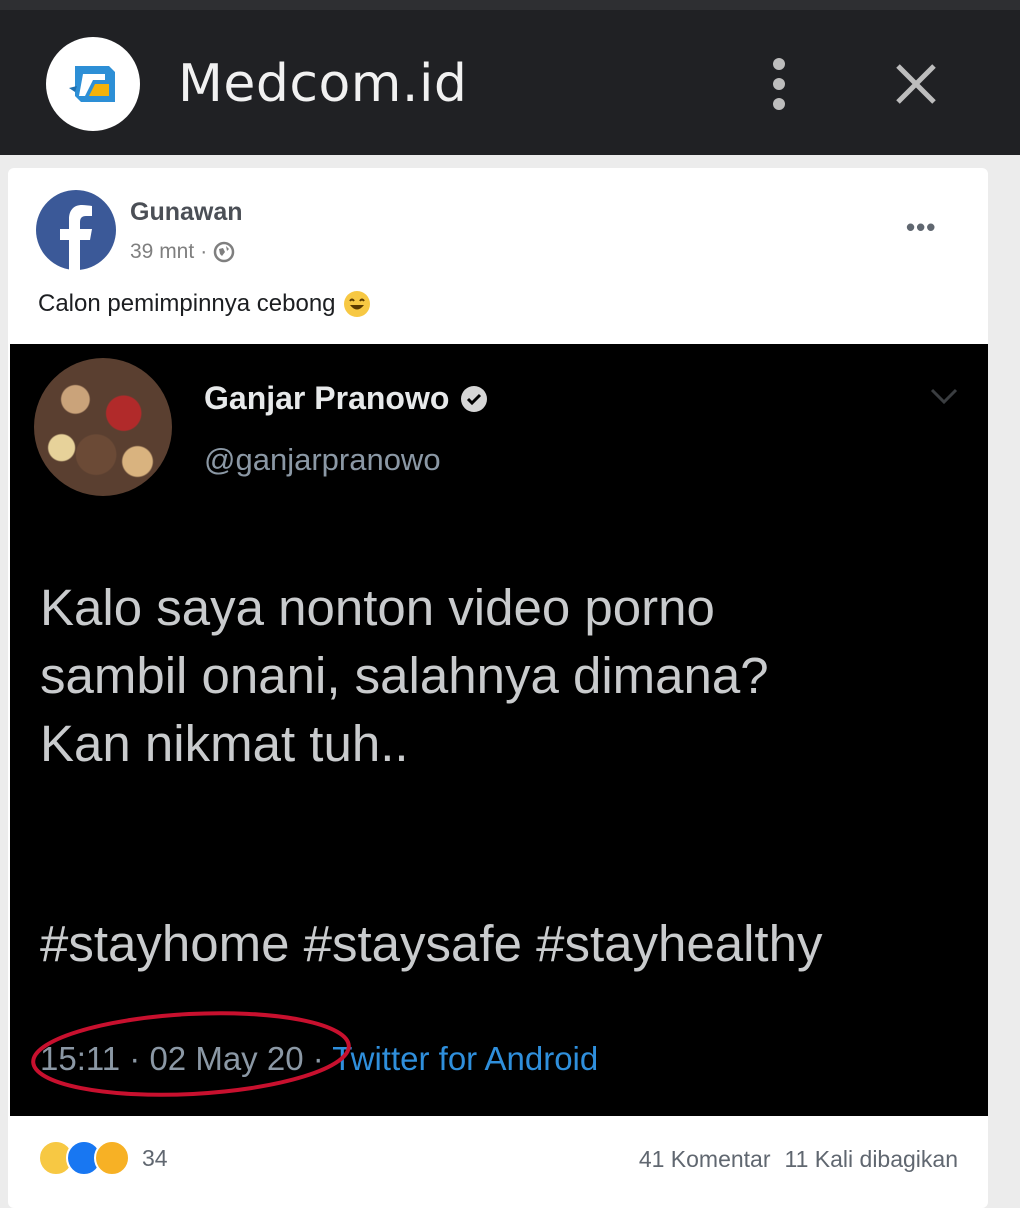 The height and width of the screenshot is (1208, 1020). Describe the element at coordinates (705, 1159) in the screenshot. I see `comment-count: 41 Komentar` at that location.